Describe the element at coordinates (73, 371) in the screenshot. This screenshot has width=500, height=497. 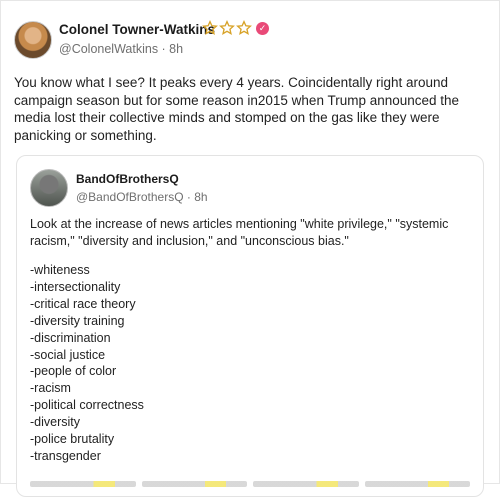
I see `list-item: -people of color` at that location.